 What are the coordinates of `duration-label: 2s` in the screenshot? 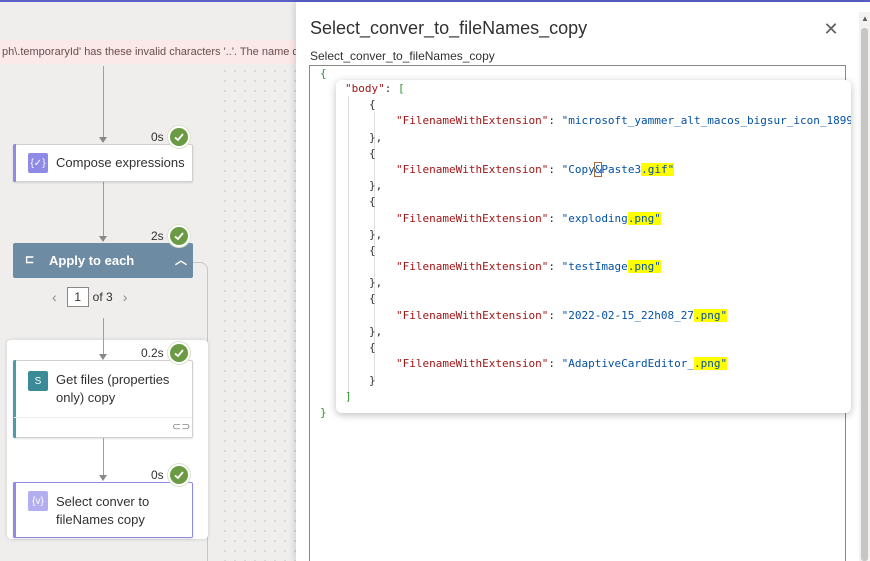 It's located at (157, 236).